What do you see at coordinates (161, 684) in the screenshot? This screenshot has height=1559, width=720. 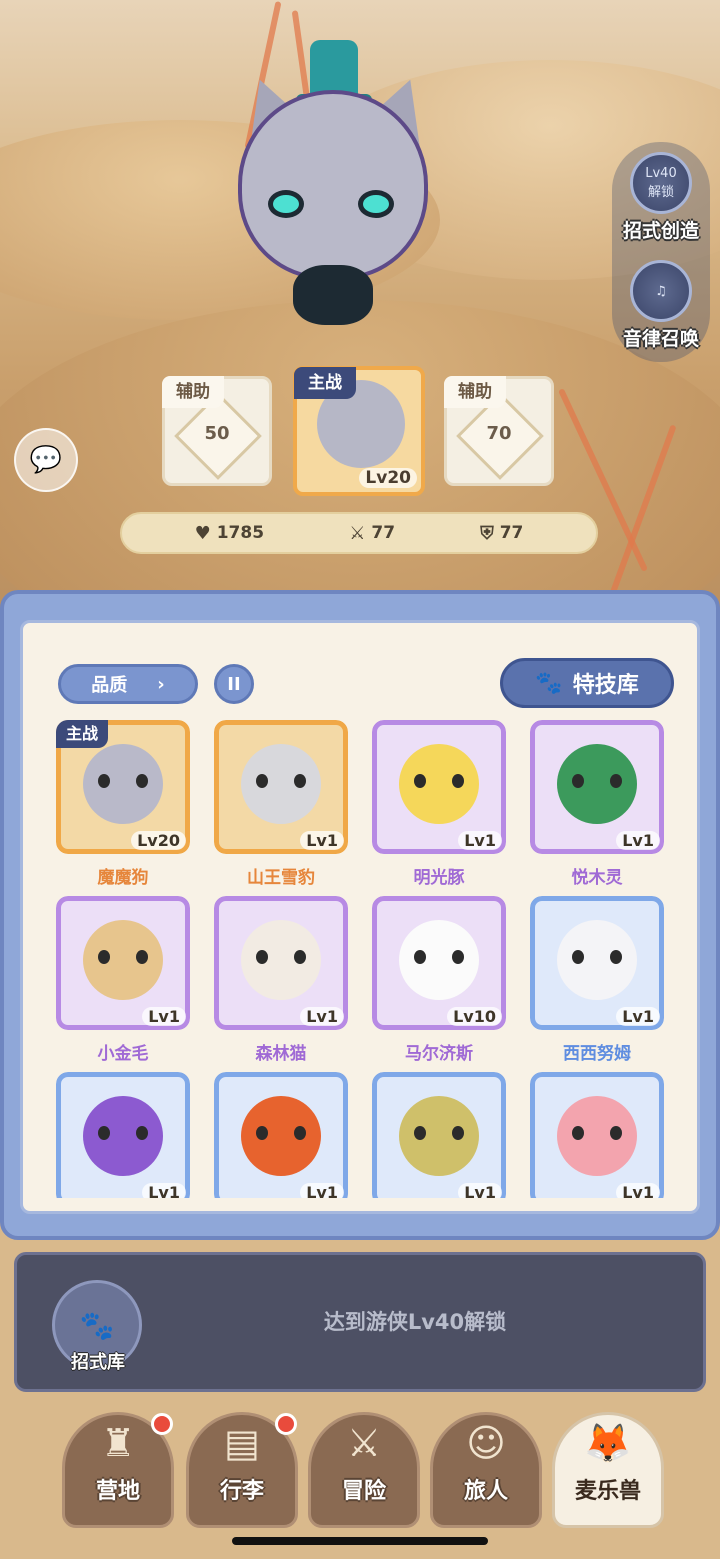 I see `chevron-right-icon: ›` at bounding box center [161, 684].